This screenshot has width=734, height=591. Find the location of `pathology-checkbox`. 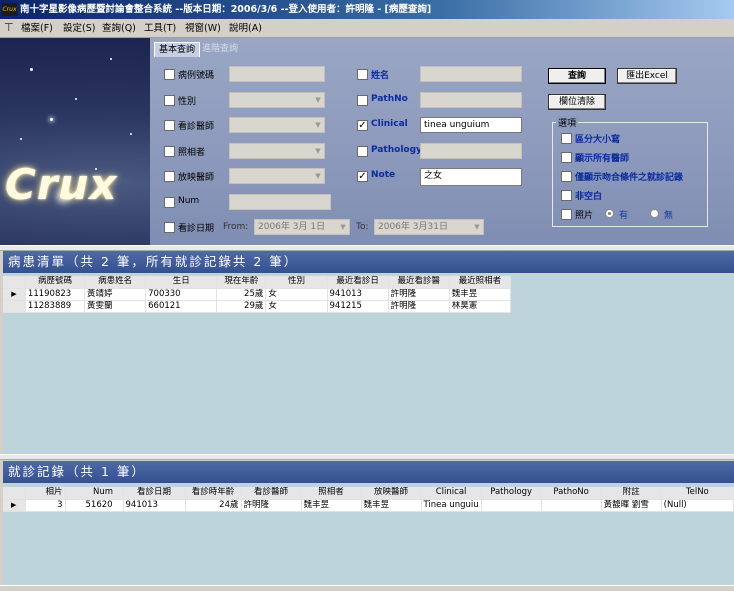

pathology-checkbox is located at coordinates (362, 151).